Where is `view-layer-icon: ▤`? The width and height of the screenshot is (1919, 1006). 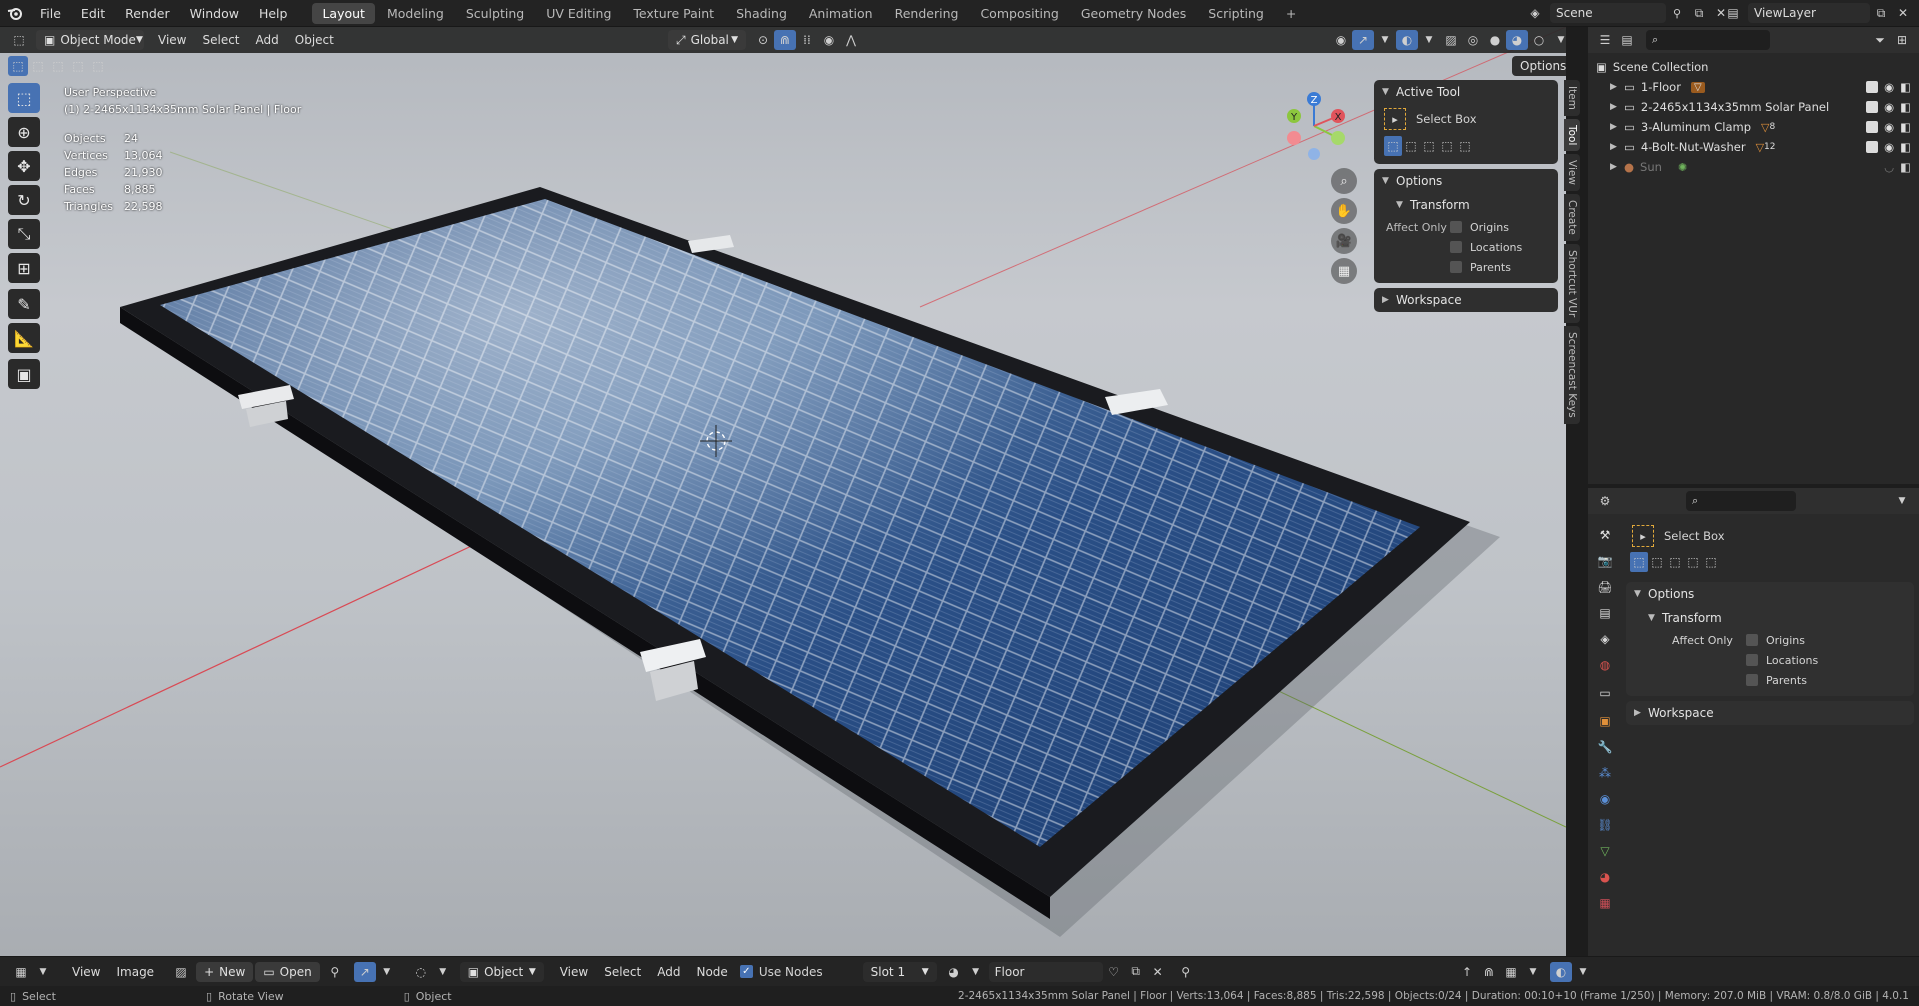 view-layer-icon: ▤ is located at coordinates (1733, 13).